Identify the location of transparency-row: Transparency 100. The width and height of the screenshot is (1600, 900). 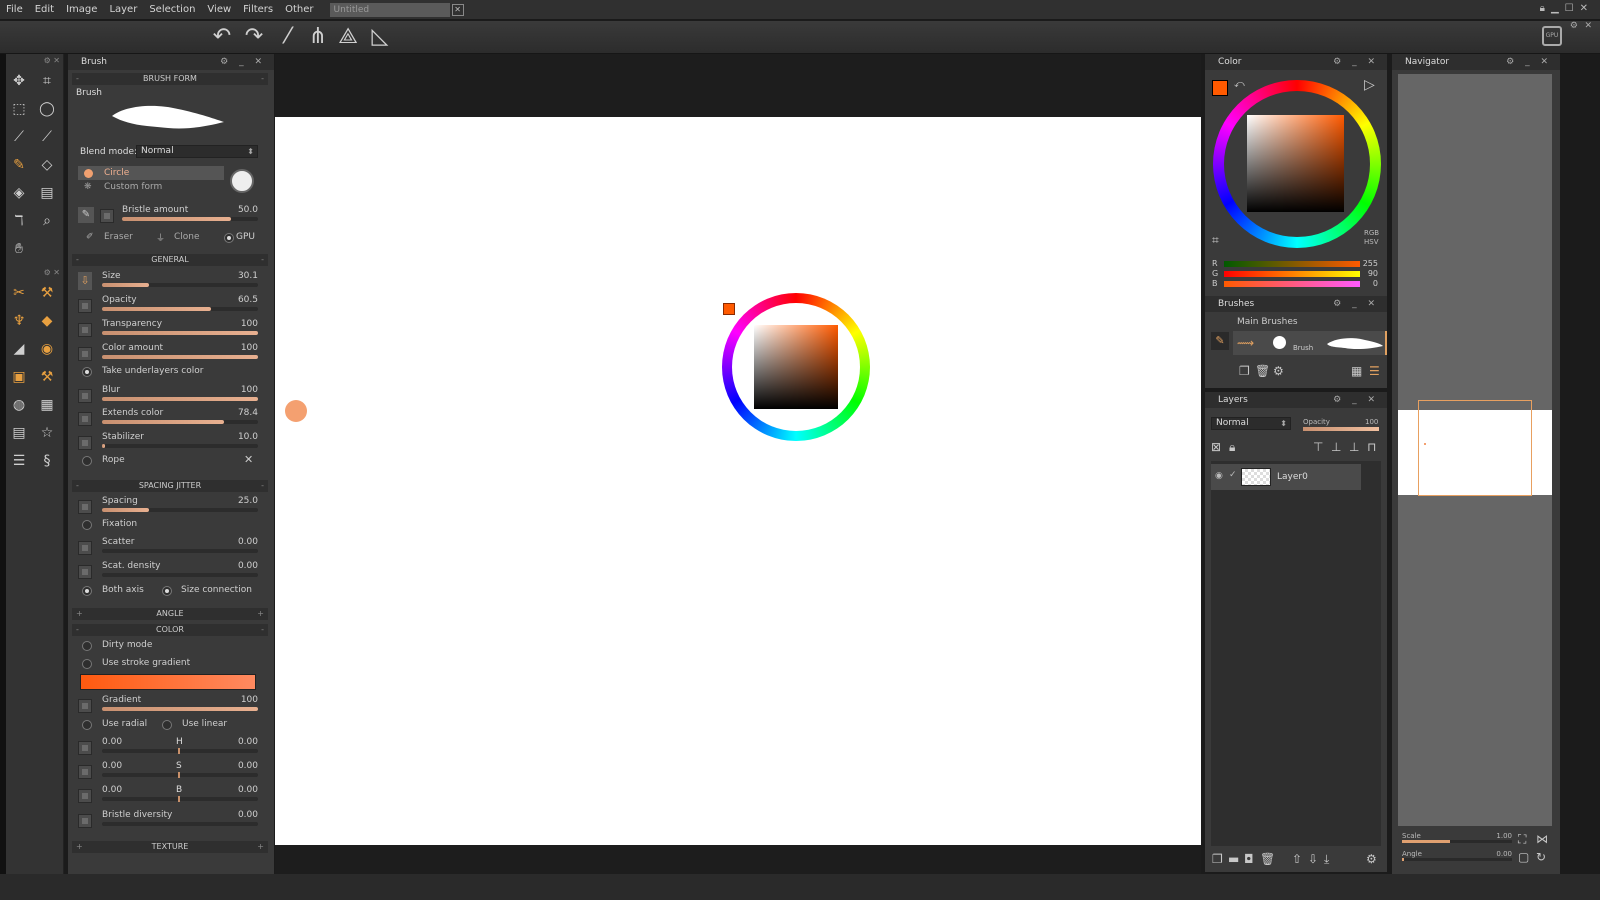
(169, 329).